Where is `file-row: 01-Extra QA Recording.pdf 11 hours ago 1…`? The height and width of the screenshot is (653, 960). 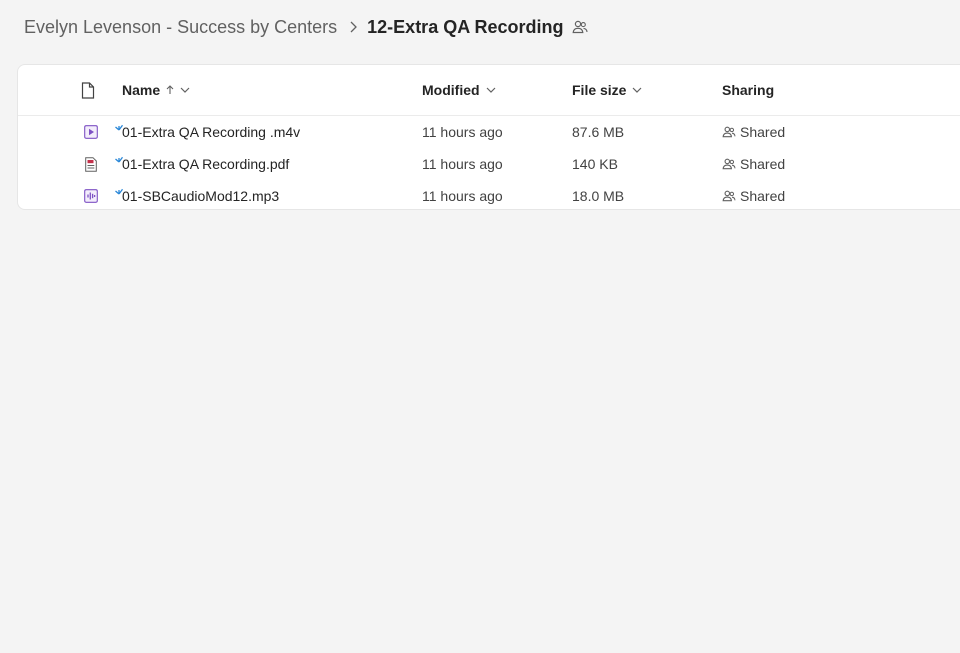 file-row: 01-Extra QA Recording.pdf 11 hours ago 1… is located at coordinates (489, 164).